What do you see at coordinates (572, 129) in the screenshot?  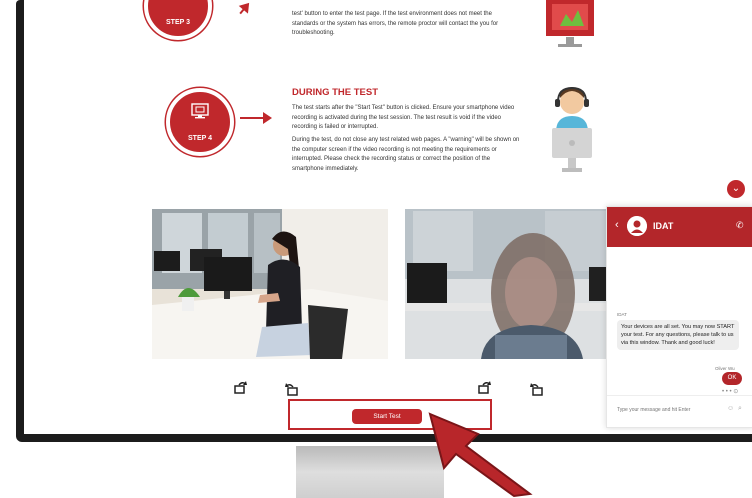 I see `proctor-illustration` at bounding box center [572, 129].